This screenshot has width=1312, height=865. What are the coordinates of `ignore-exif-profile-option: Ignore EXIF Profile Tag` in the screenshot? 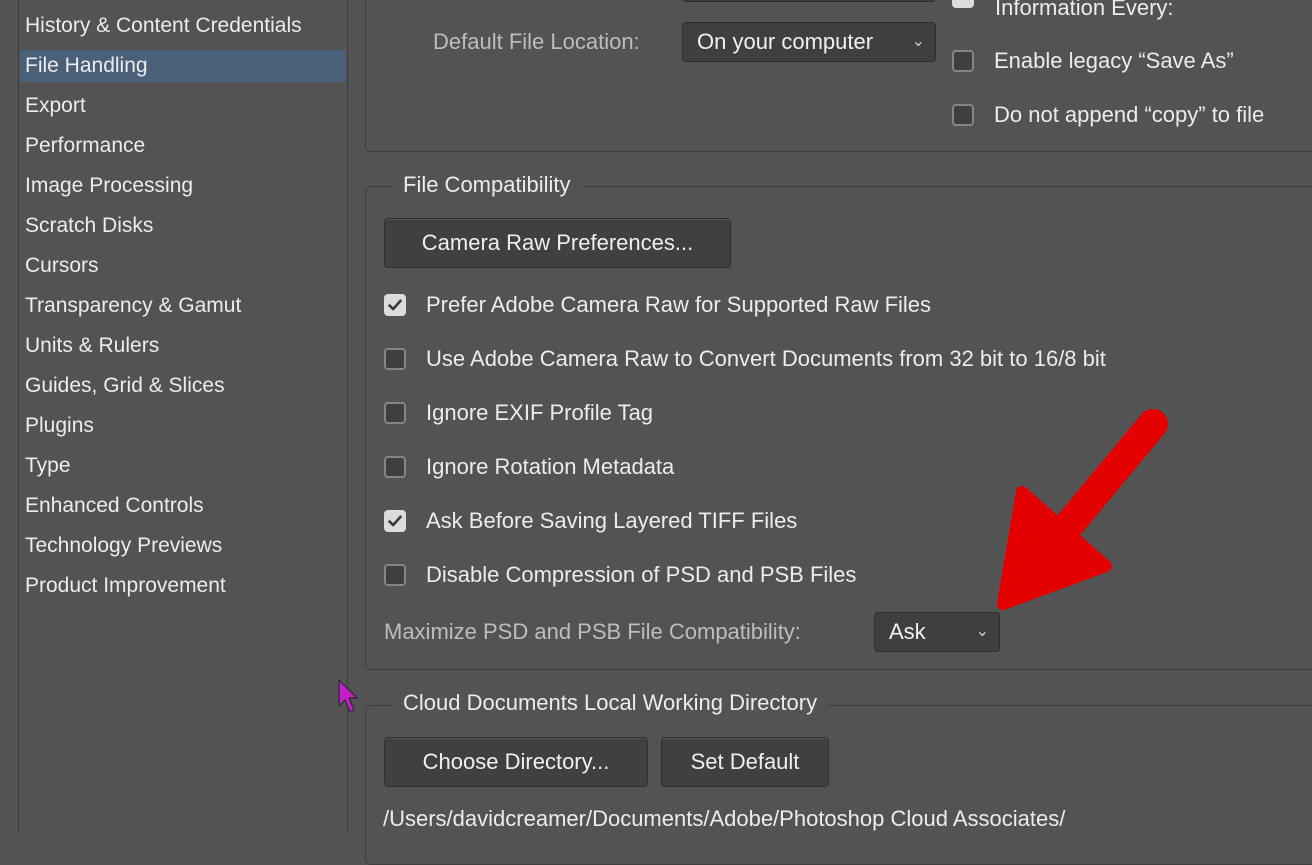 It's located at (518, 413).